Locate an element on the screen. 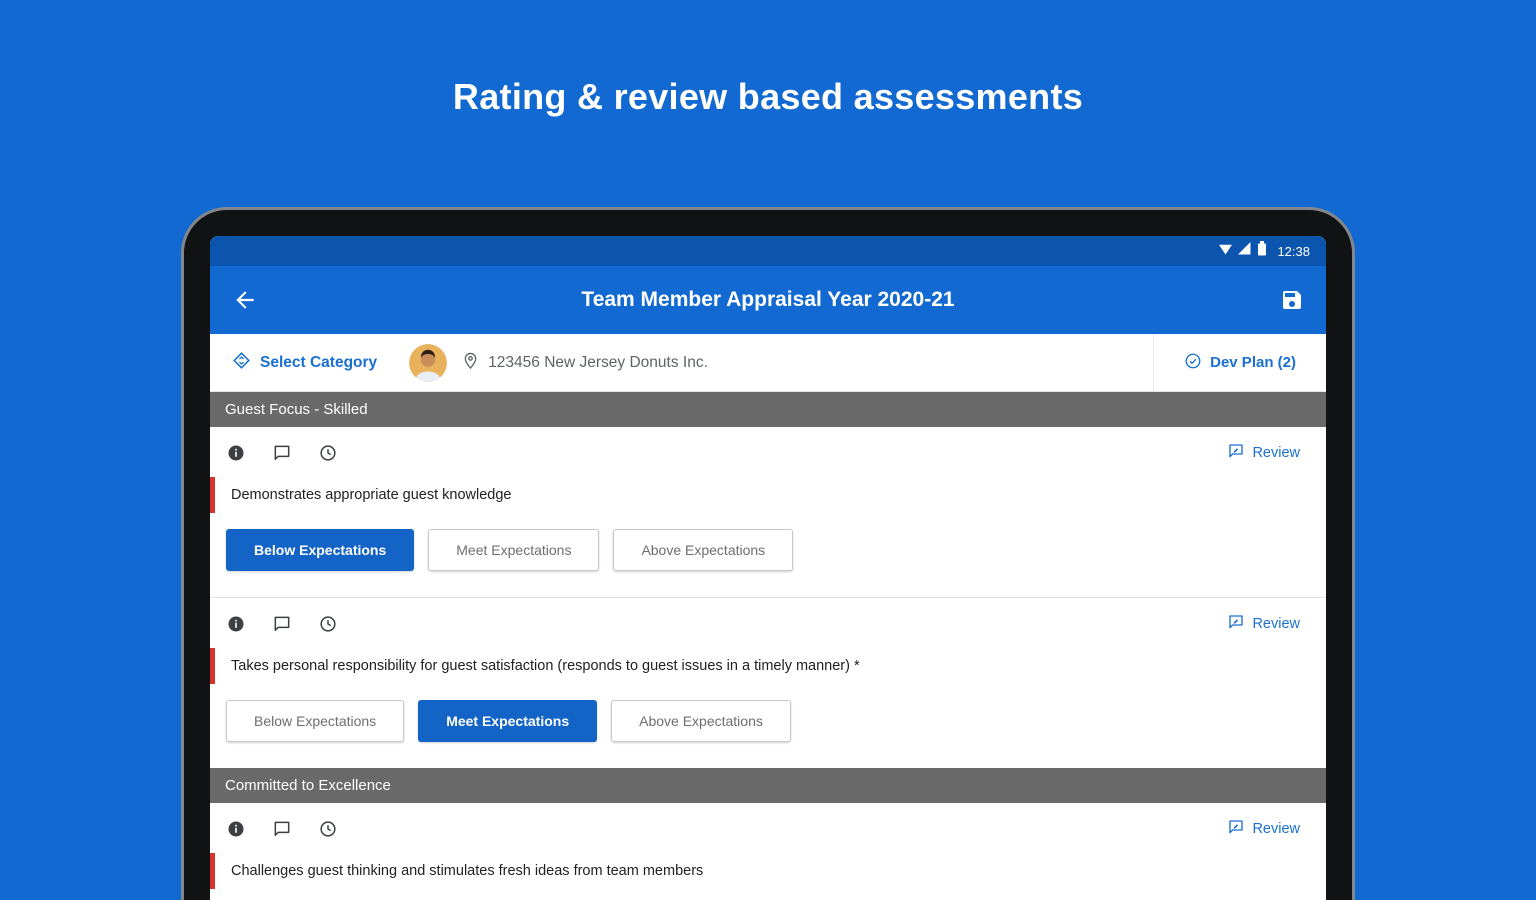 The image size is (1536, 900). cell-signal-icon is located at coordinates (1244, 251).